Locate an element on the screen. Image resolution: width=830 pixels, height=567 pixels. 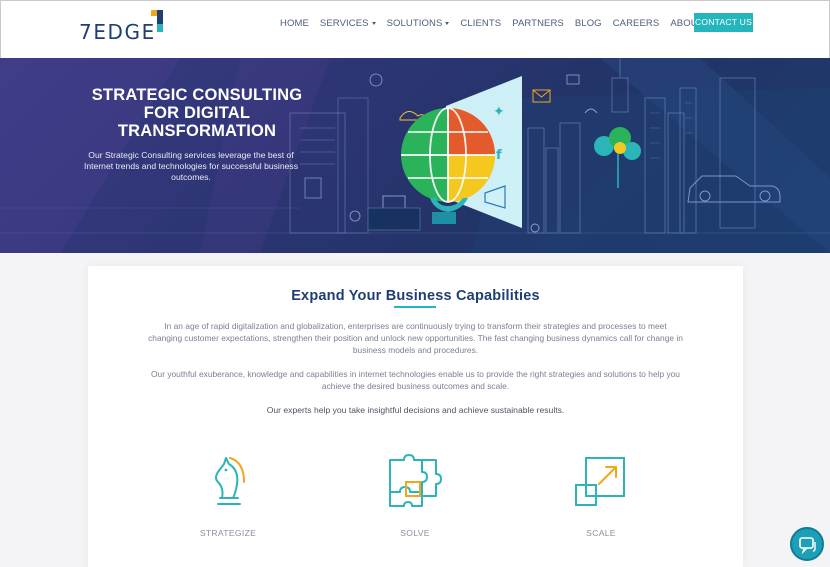
feature-label: STRATEGIZE is located at coordinates (228, 533).